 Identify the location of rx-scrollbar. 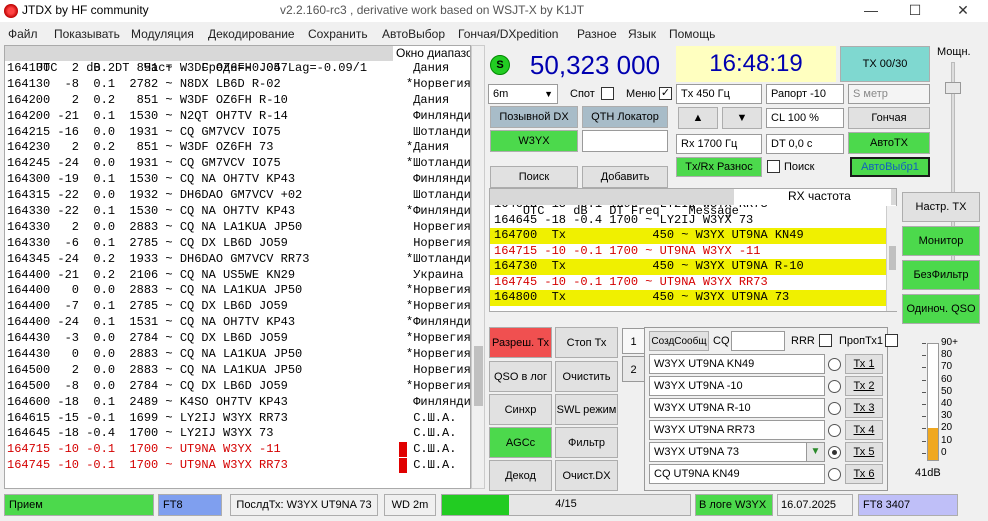
(892, 258).